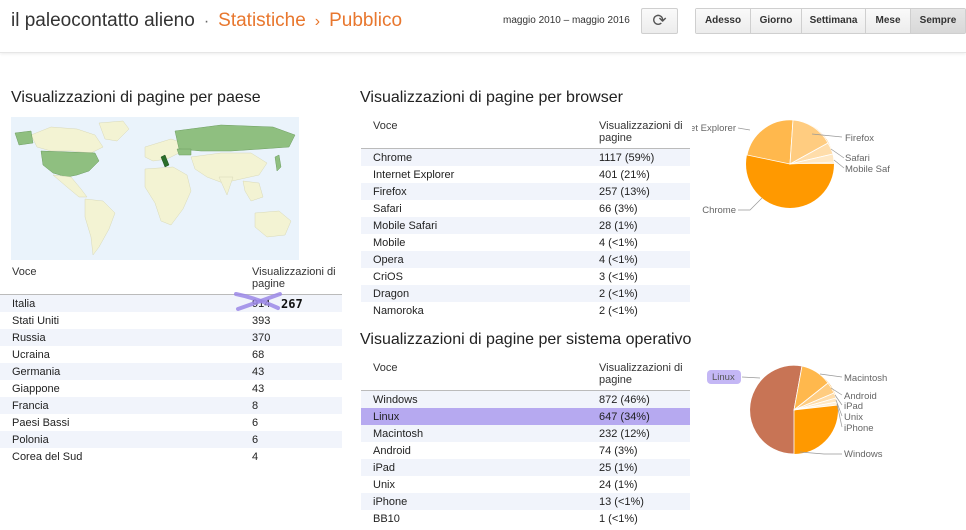  What do you see at coordinates (291, 405) in the screenshot?
I see `country-value: 8` at bounding box center [291, 405].